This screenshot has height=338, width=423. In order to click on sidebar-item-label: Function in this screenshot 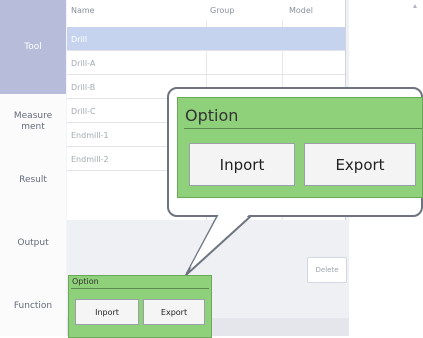, I will do `click(33, 305)`.